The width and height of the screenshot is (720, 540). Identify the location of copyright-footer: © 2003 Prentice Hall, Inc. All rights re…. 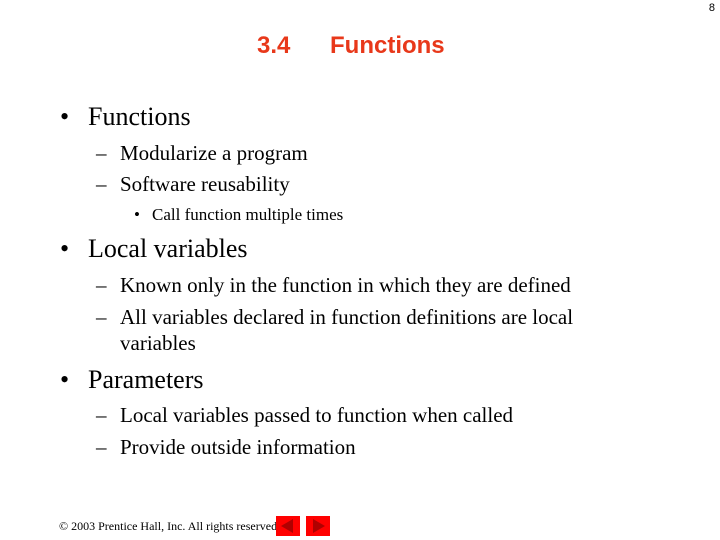
(170, 526).